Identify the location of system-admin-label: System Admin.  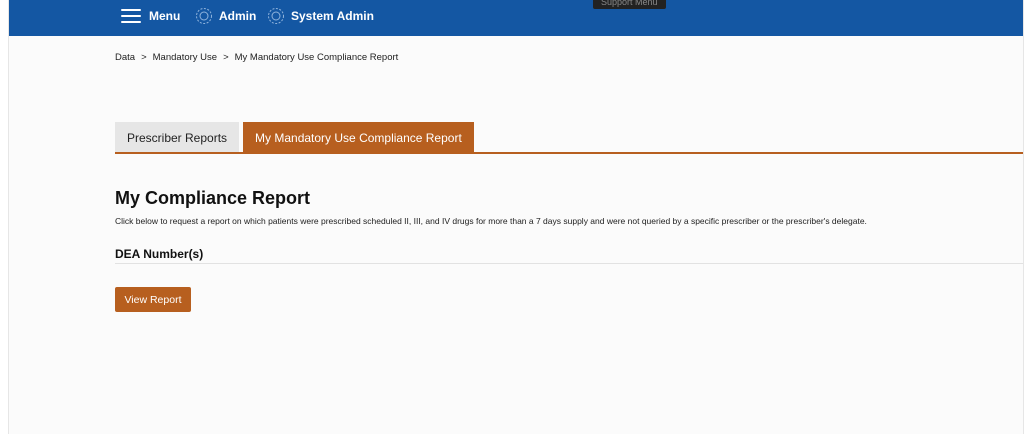
(332, 16).